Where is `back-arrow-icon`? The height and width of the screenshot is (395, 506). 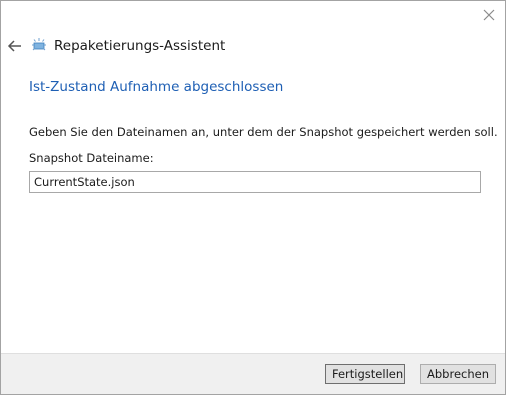
back-arrow-icon is located at coordinates (15, 45).